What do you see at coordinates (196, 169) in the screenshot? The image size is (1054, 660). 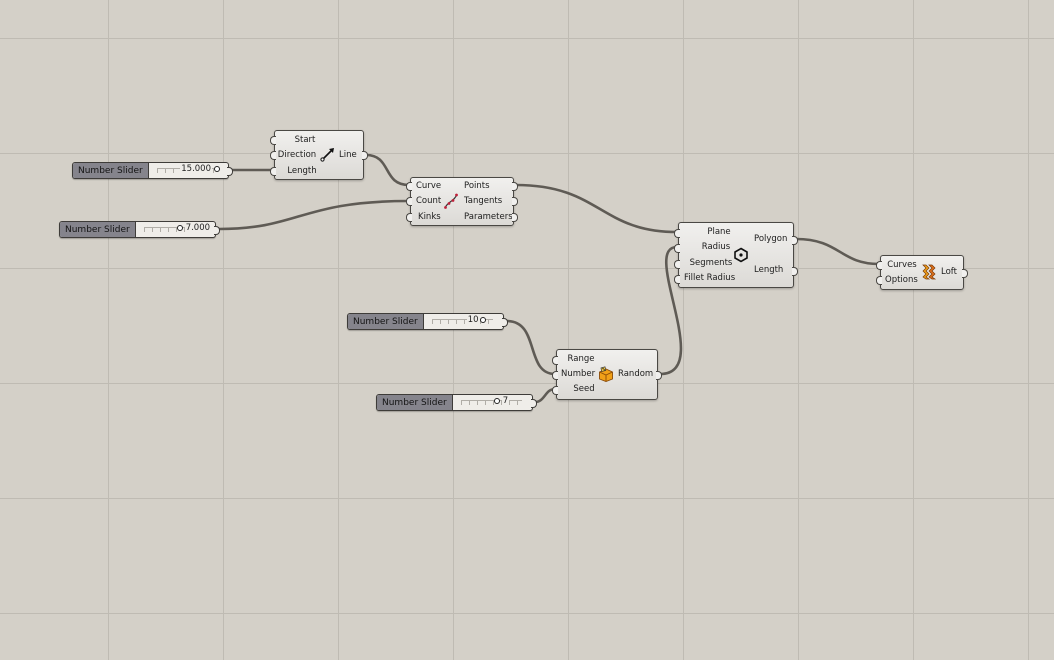 I see `slider-value: 15.000` at bounding box center [196, 169].